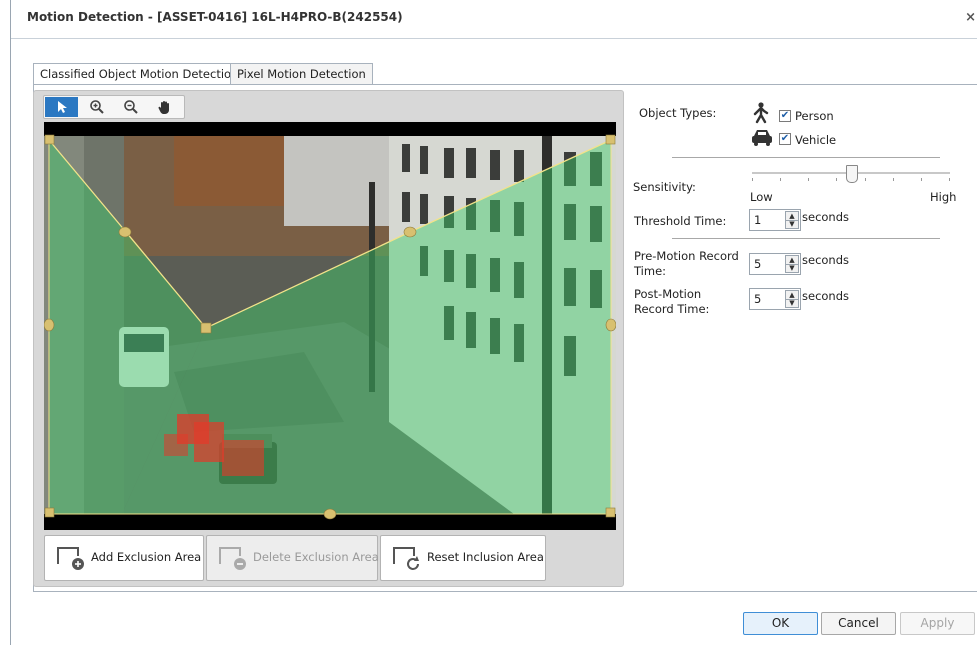 Image resolution: width=977 pixels, height=645 pixels. I want to click on add-exclusion-label: Add Exclusion Area, so click(146, 557).